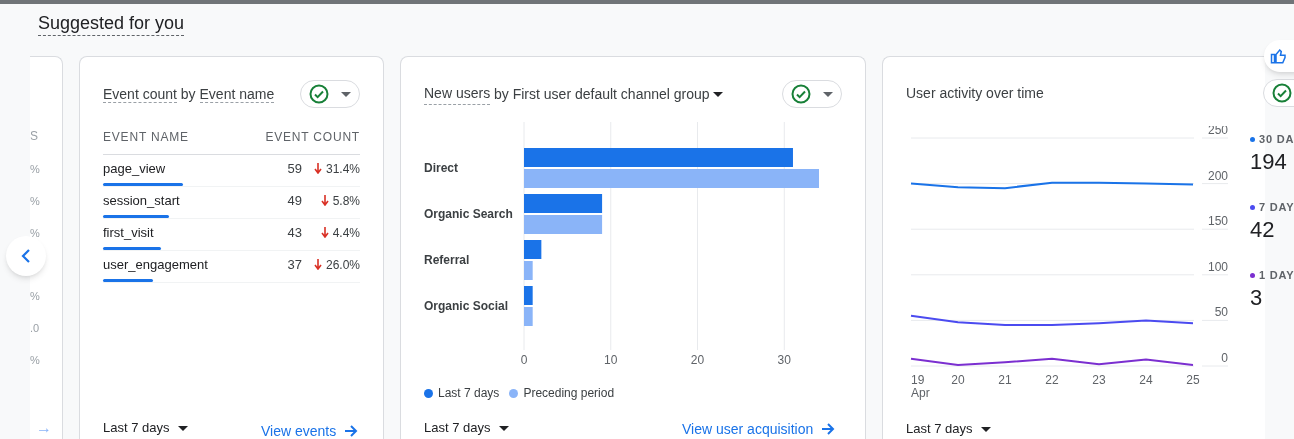 The height and width of the screenshot is (439, 1294). I want to click on axis-tick-label: 25, so click(1193, 380).